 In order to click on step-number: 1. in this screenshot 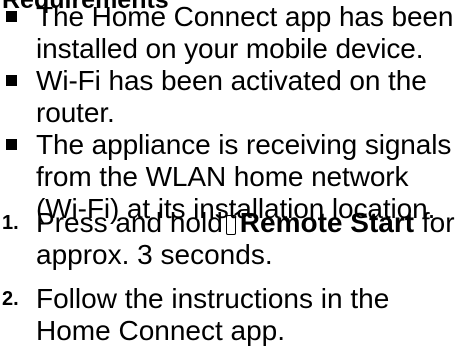, I will do `click(10, 223)`.